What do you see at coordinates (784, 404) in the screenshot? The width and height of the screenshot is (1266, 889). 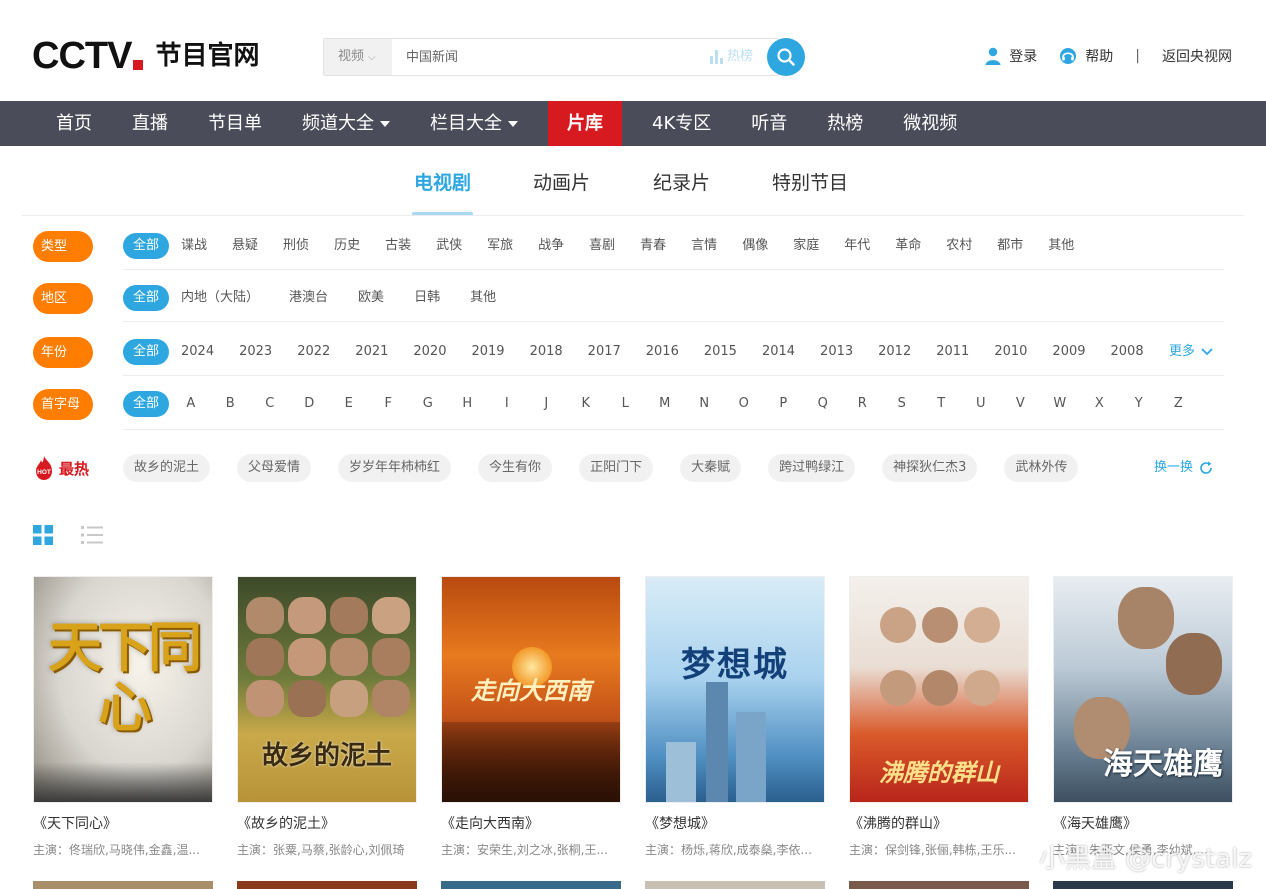 I see `filter-option: P` at bounding box center [784, 404].